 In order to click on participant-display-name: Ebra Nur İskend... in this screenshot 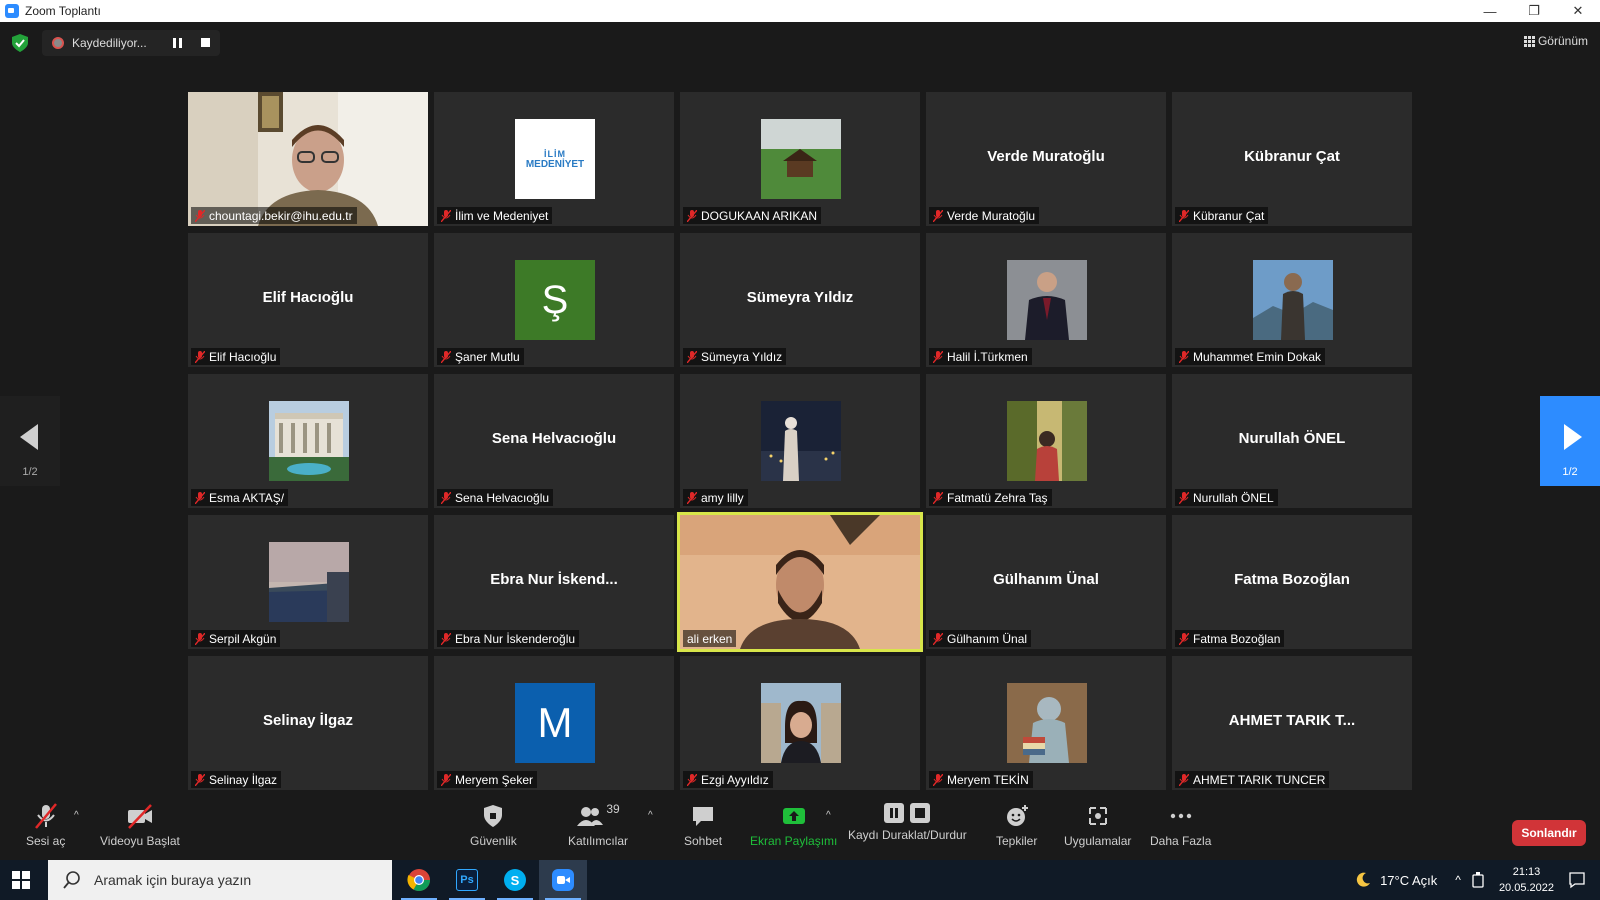, I will do `click(554, 579)`.